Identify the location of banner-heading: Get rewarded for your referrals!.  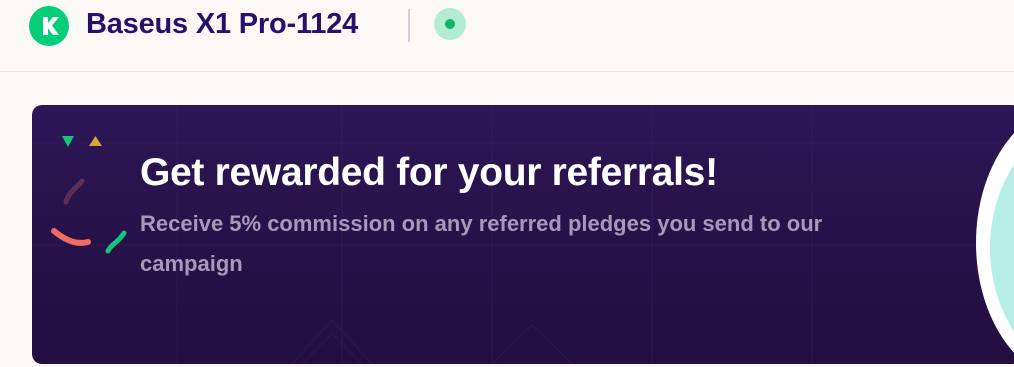
(429, 172).